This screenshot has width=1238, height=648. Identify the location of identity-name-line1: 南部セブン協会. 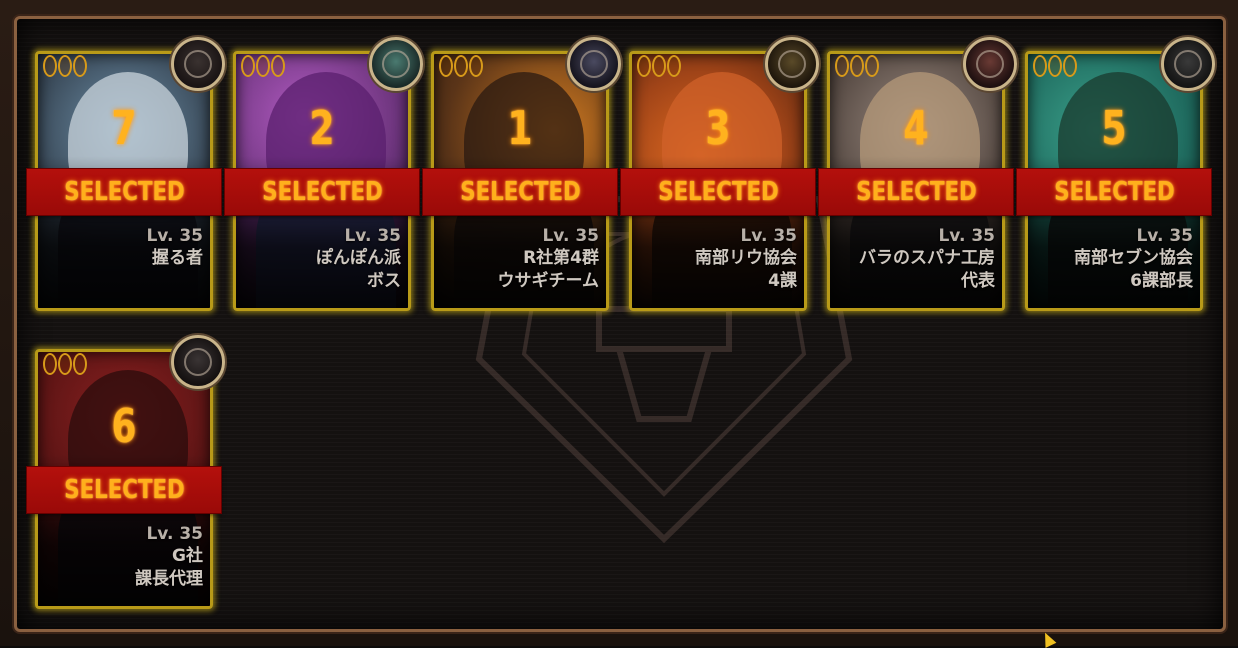
(1133, 258).